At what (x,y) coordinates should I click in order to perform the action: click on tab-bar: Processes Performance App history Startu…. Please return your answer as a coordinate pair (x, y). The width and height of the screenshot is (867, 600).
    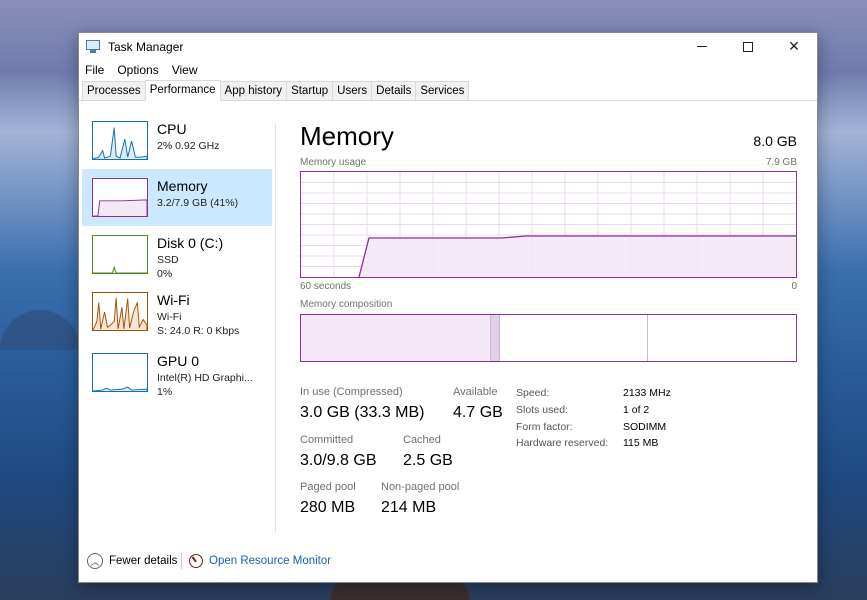
    Looking at the image, I should click on (448, 90).